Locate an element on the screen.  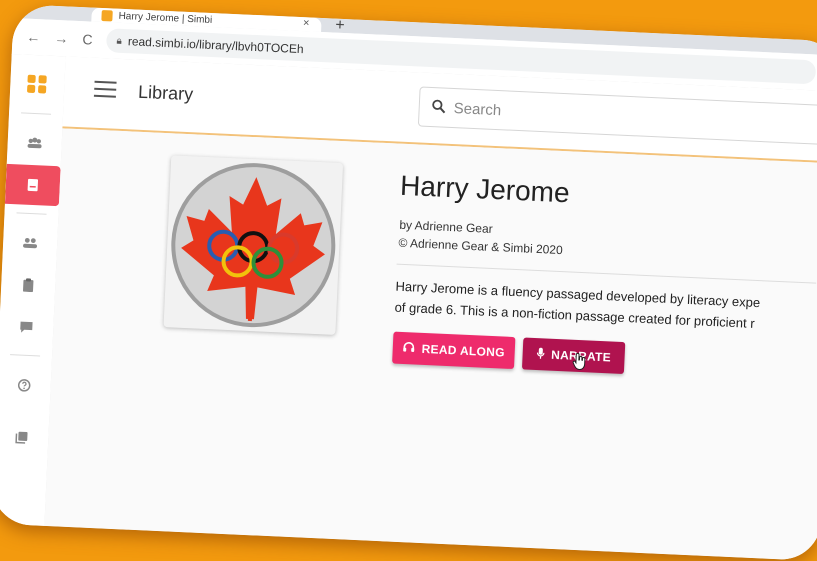
reload-icon: C is located at coordinates (87, 39).